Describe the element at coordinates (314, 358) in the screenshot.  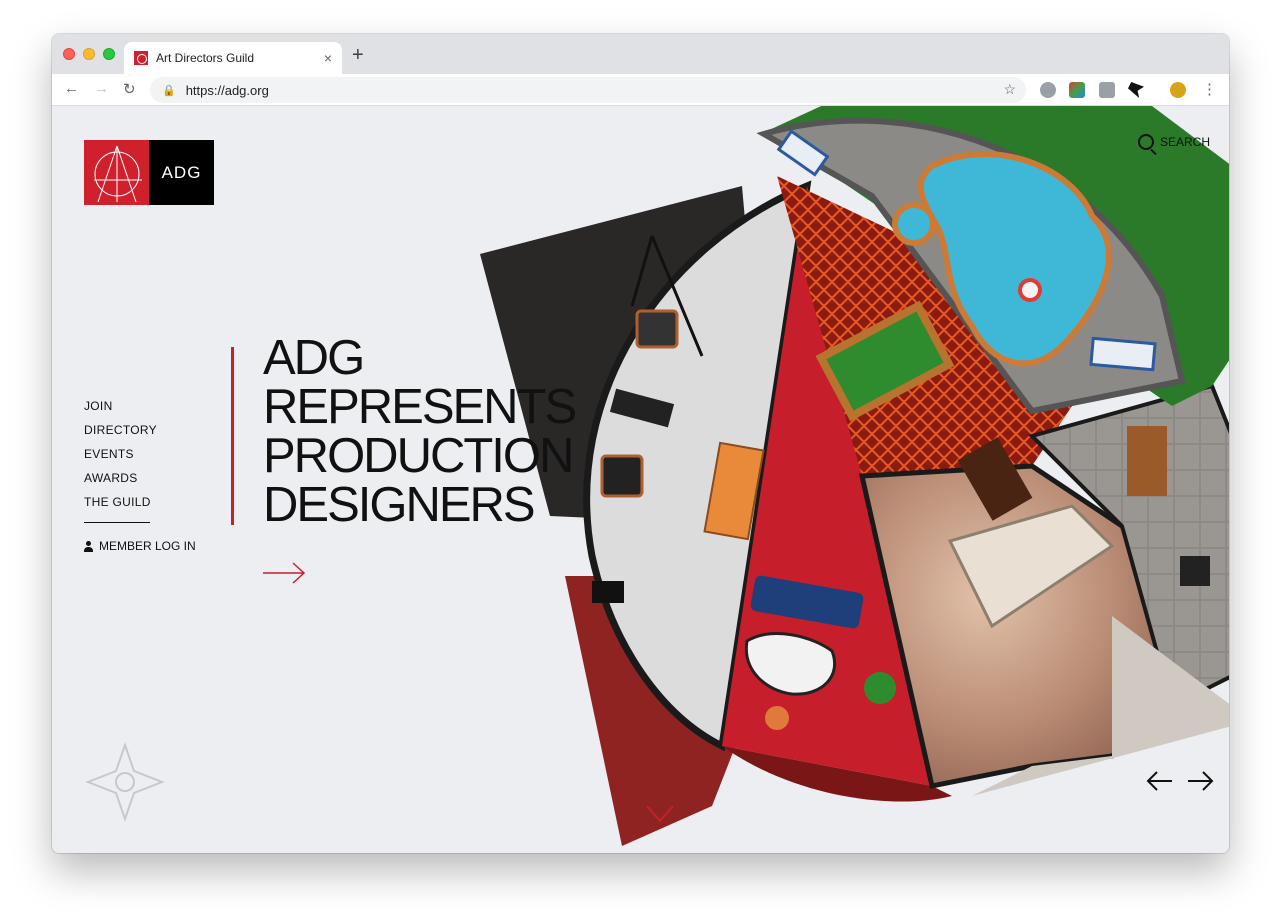
I see `headline-line: ADG` at that location.